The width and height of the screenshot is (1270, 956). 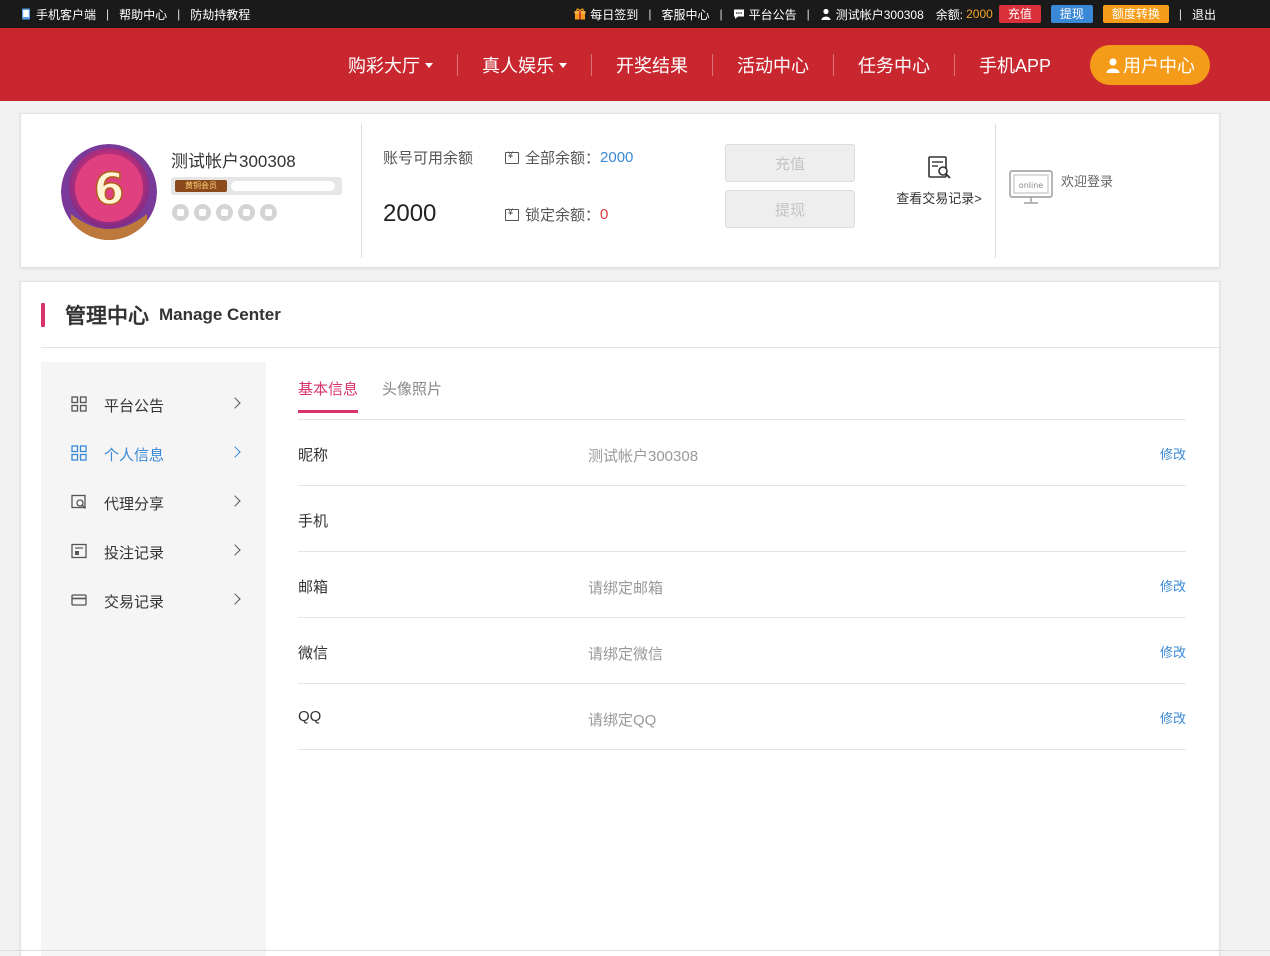 What do you see at coordinates (180, 212) in the screenshot?
I see `phone-verify-icon` at bounding box center [180, 212].